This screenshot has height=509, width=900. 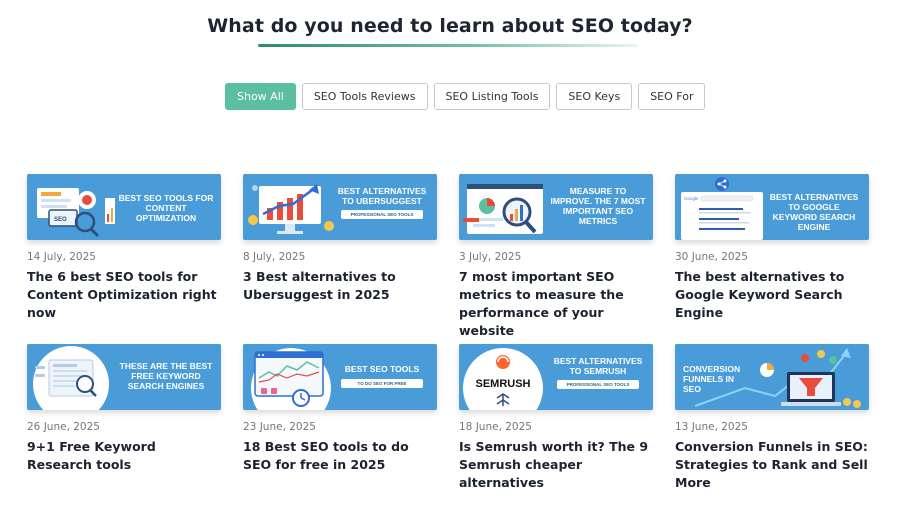 What do you see at coordinates (691, 198) in the screenshot?
I see `svg-text: Google` at bounding box center [691, 198].